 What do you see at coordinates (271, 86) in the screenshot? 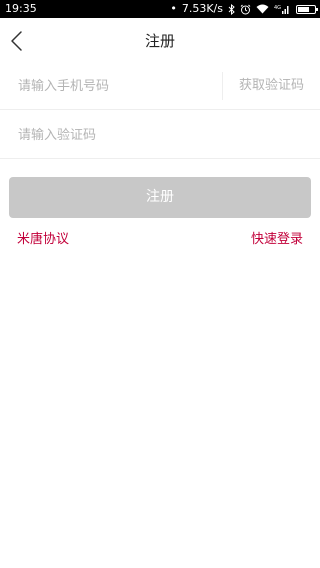
I see `get-code-button: 获取验证码` at bounding box center [271, 86].